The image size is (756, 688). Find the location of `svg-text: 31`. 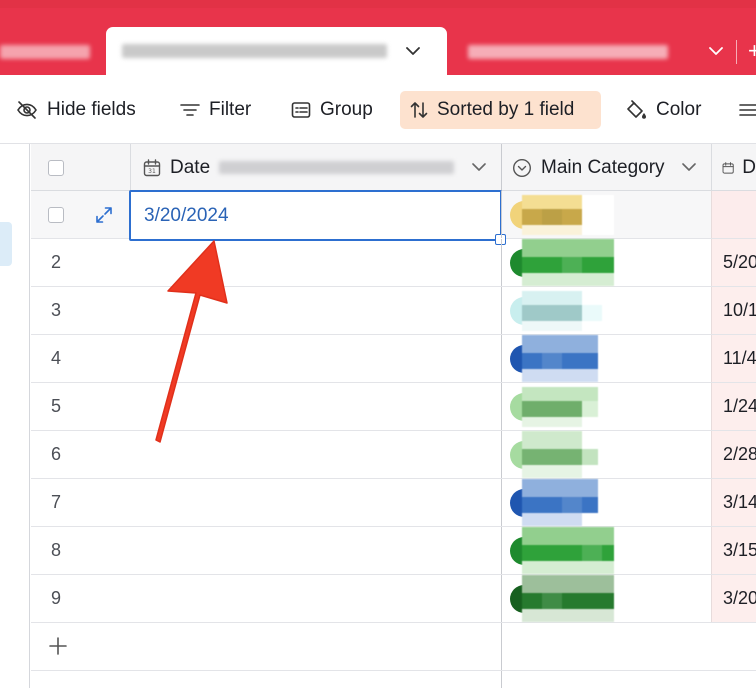

svg-text: 31 is located at coordinates (152, 171).